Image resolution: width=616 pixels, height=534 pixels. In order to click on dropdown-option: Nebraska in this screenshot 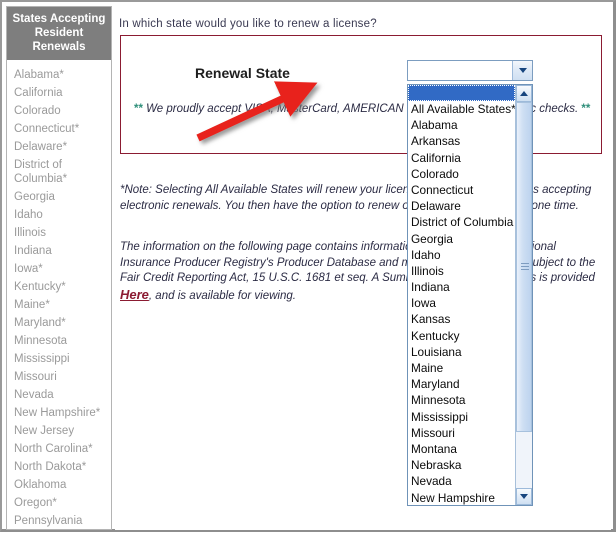, I will do `click(461, 465)`.